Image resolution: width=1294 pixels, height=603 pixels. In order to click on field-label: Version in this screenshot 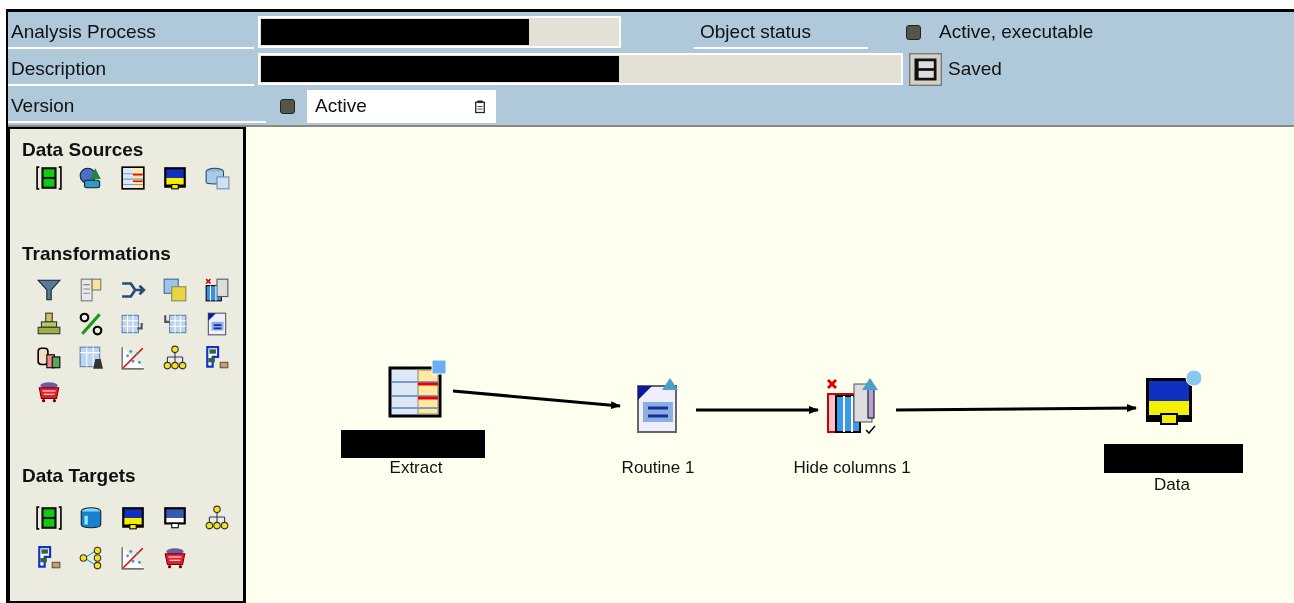, I will do `click(137, 106)`.